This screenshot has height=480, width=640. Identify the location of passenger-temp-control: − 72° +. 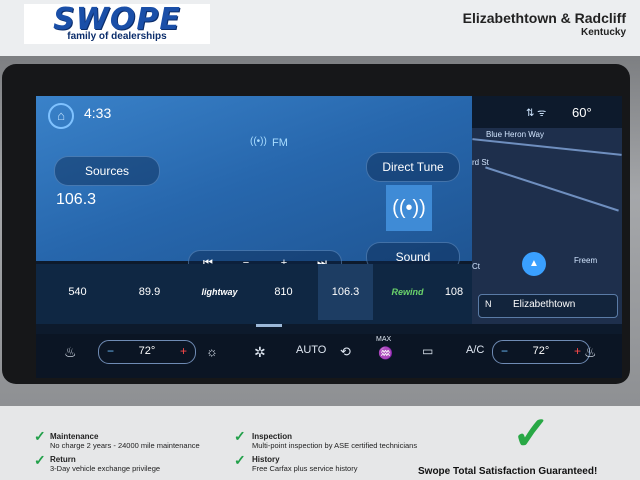
(541, 352).